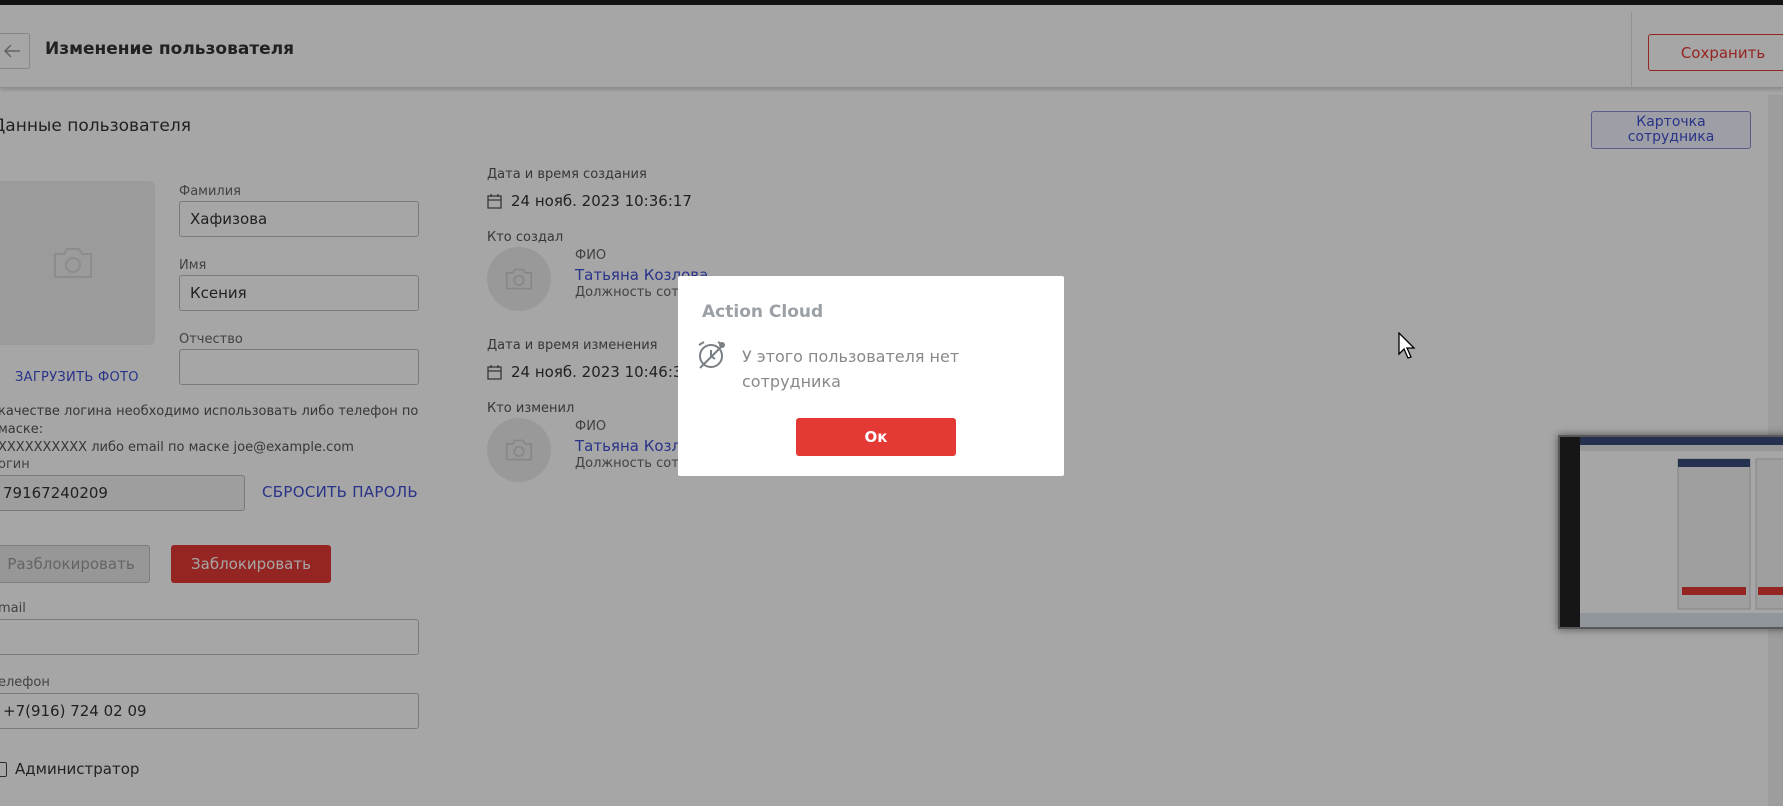  I want to click on dialog-title: Action Cloud, so click(763, 312).